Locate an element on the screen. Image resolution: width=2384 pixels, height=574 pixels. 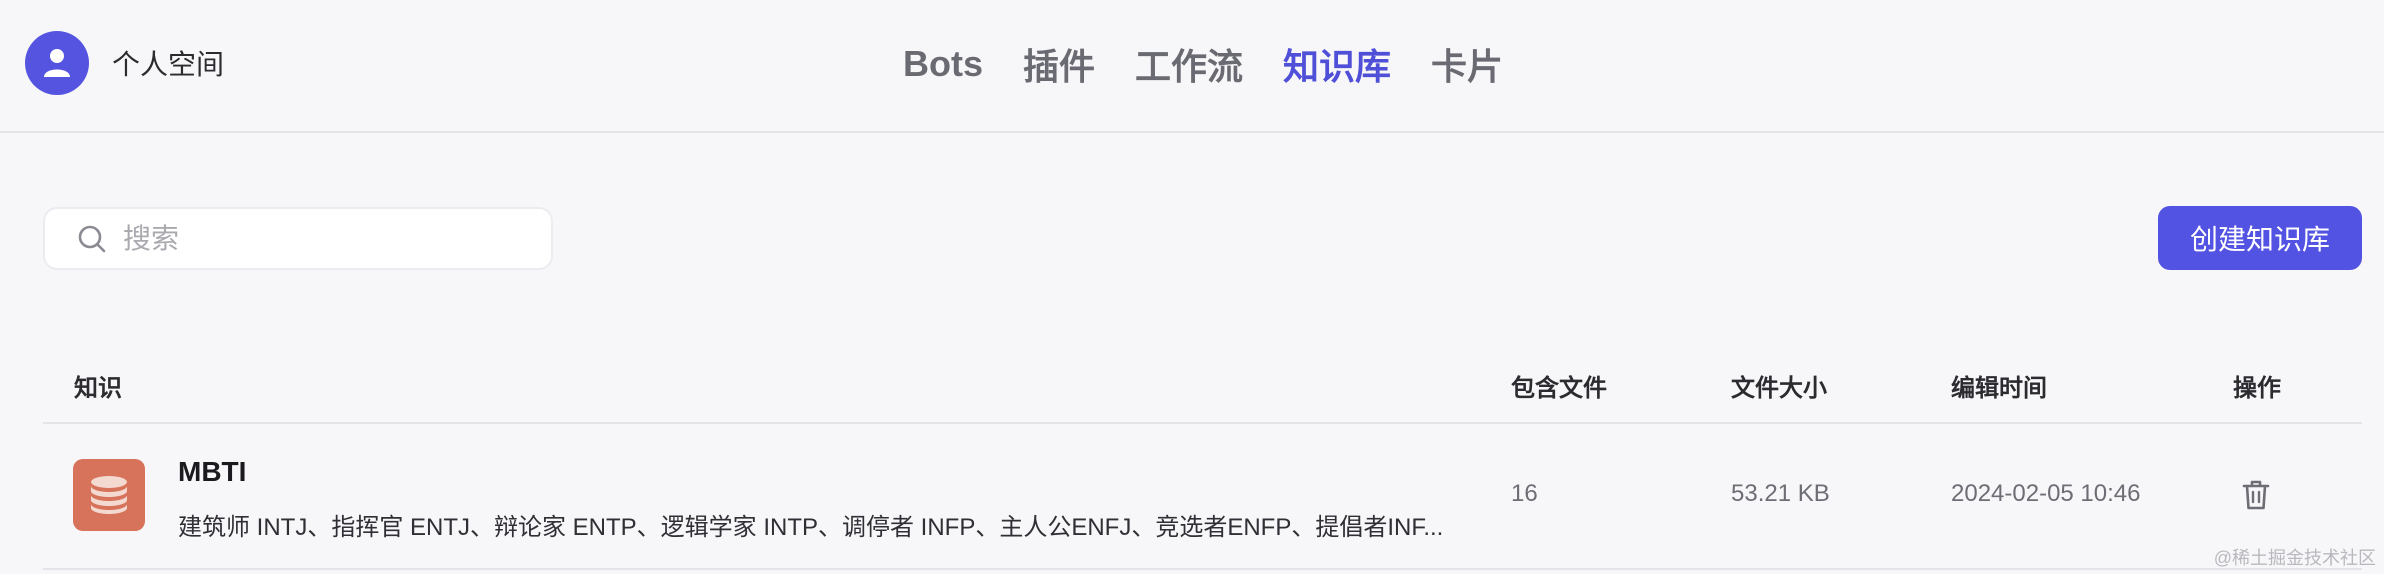
search-box is located at coordinates (298, 238).